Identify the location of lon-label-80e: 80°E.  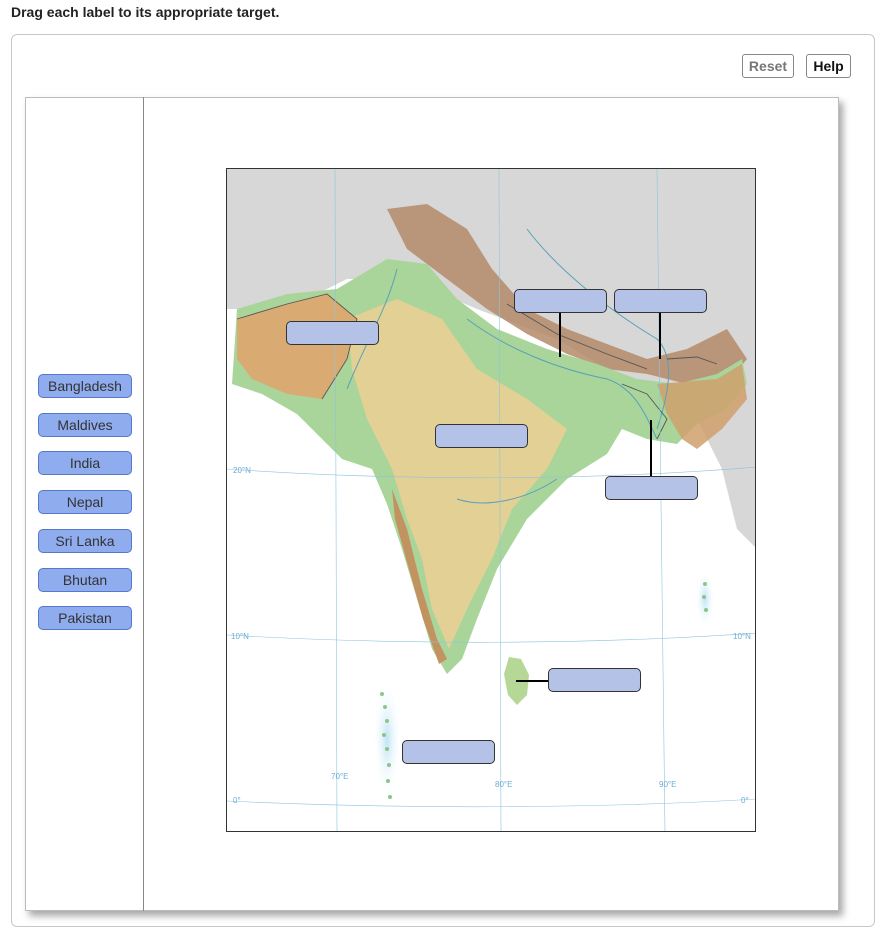
(503, 784).